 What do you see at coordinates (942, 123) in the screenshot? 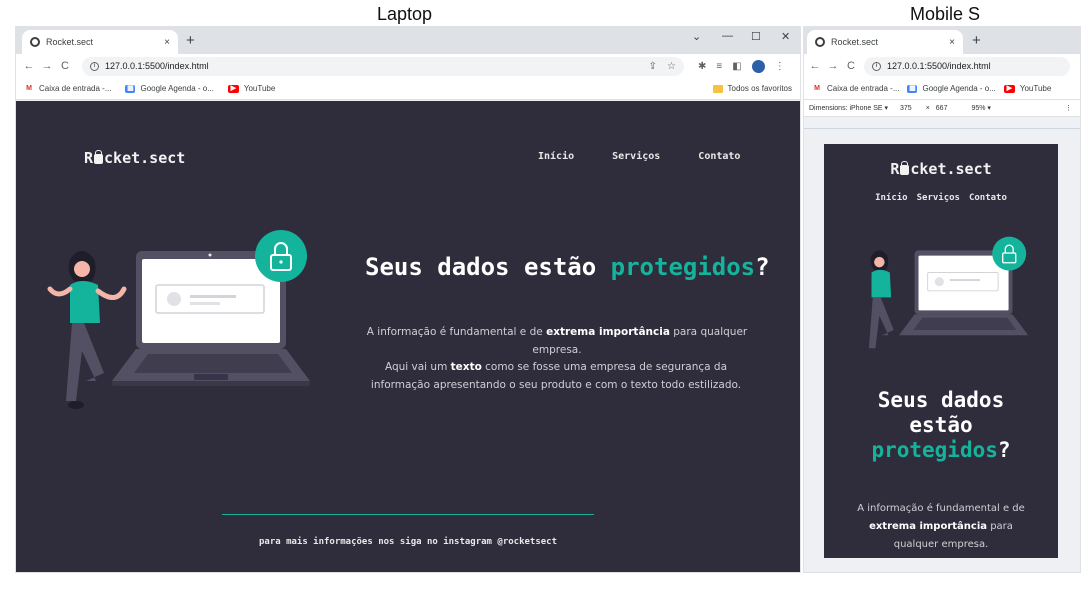
I see `device-ruler` at bounding box center [942, 123].